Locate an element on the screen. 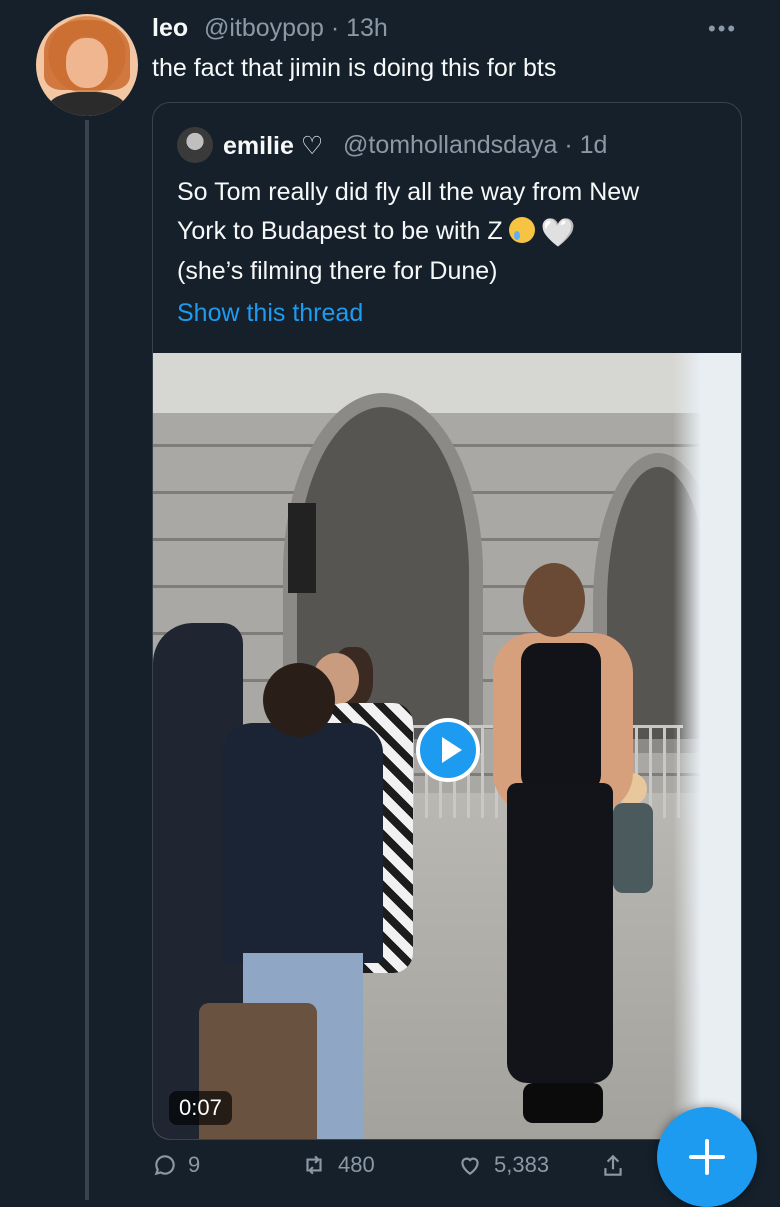 This screenshot has width=780, height=1207. quoted-author-handle: @tomhollandsdaya · 1d is located at coordinates (475, 145).